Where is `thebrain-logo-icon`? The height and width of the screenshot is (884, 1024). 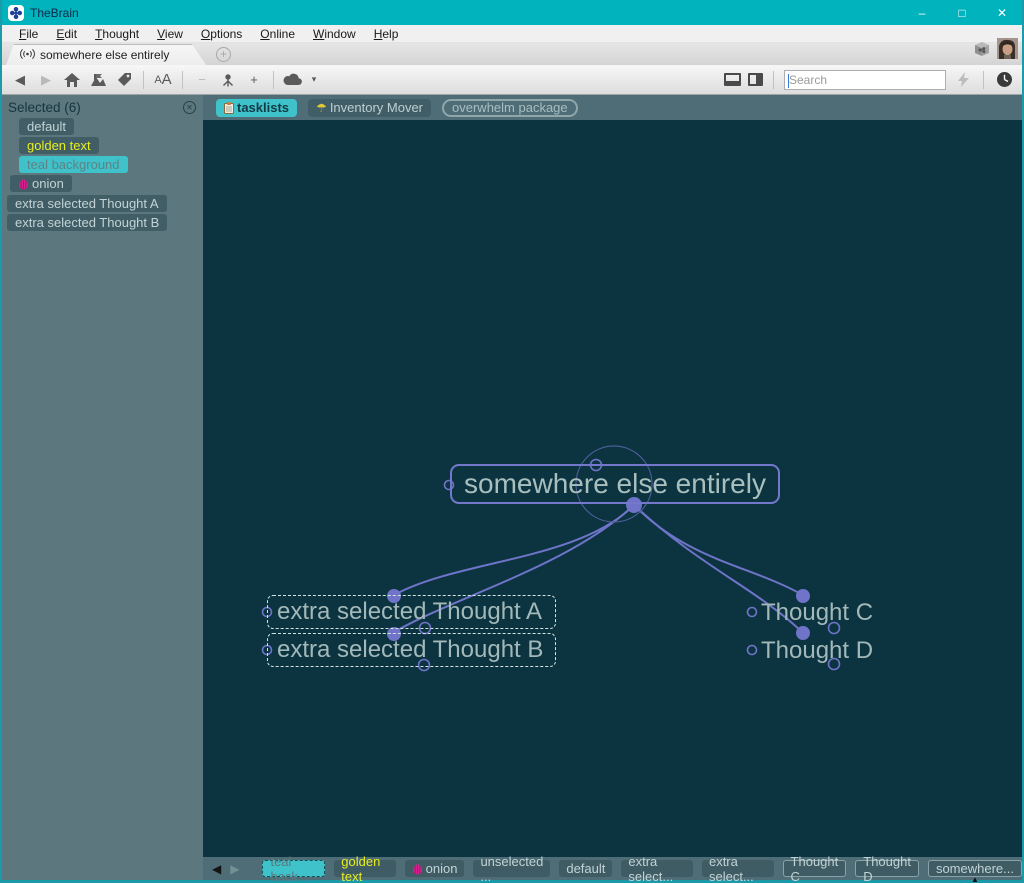 thebrain-logo-icon is located at coordinates (16, 12).